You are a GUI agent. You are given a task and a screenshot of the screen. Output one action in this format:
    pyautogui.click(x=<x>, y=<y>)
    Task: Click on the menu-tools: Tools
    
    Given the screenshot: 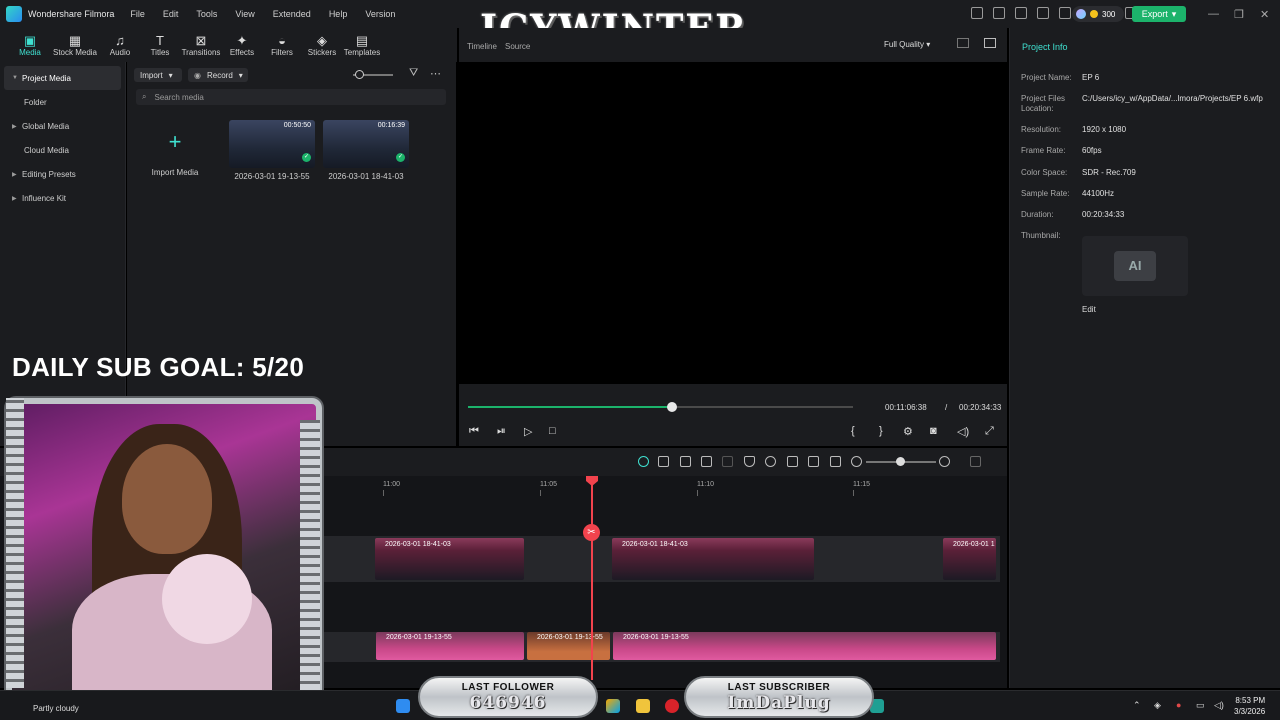 What is the action you would take?
    pyautogui.click(x=206, y=14)
    